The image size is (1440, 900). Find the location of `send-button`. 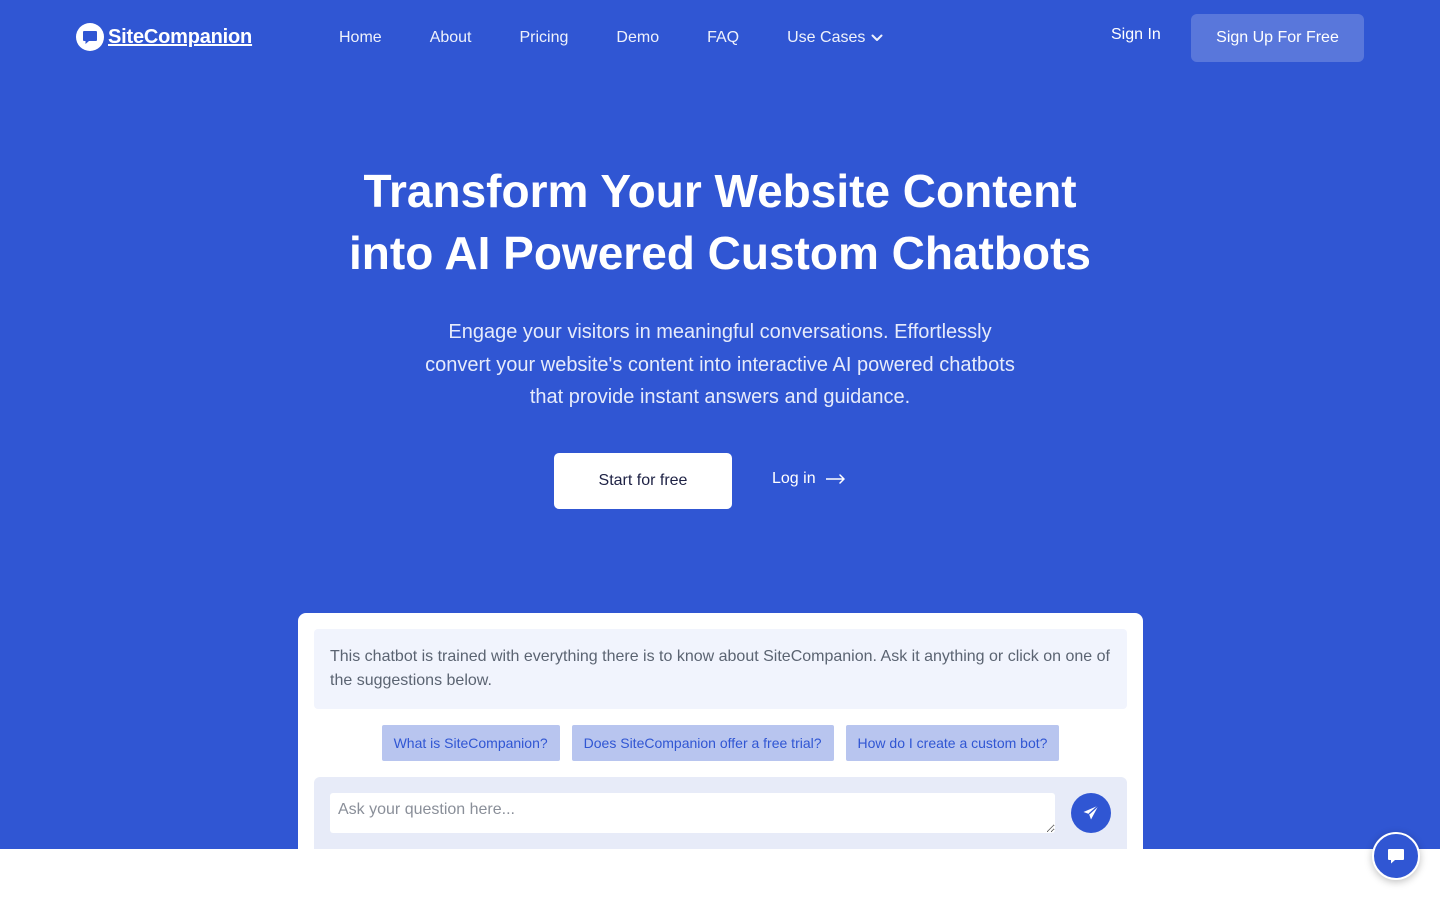

send-button is located at coordinates (1091, 813).